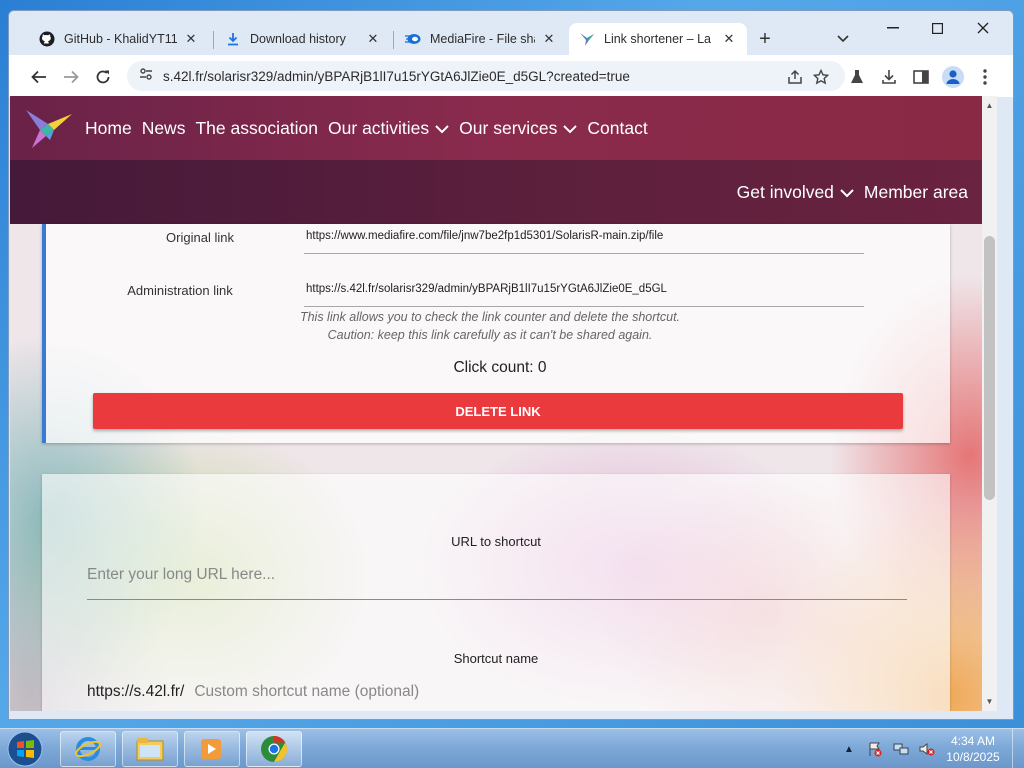  Describe the element at coordinates (916, 192) in the screenshot. I see `nav-member-area: Member area` at that location.